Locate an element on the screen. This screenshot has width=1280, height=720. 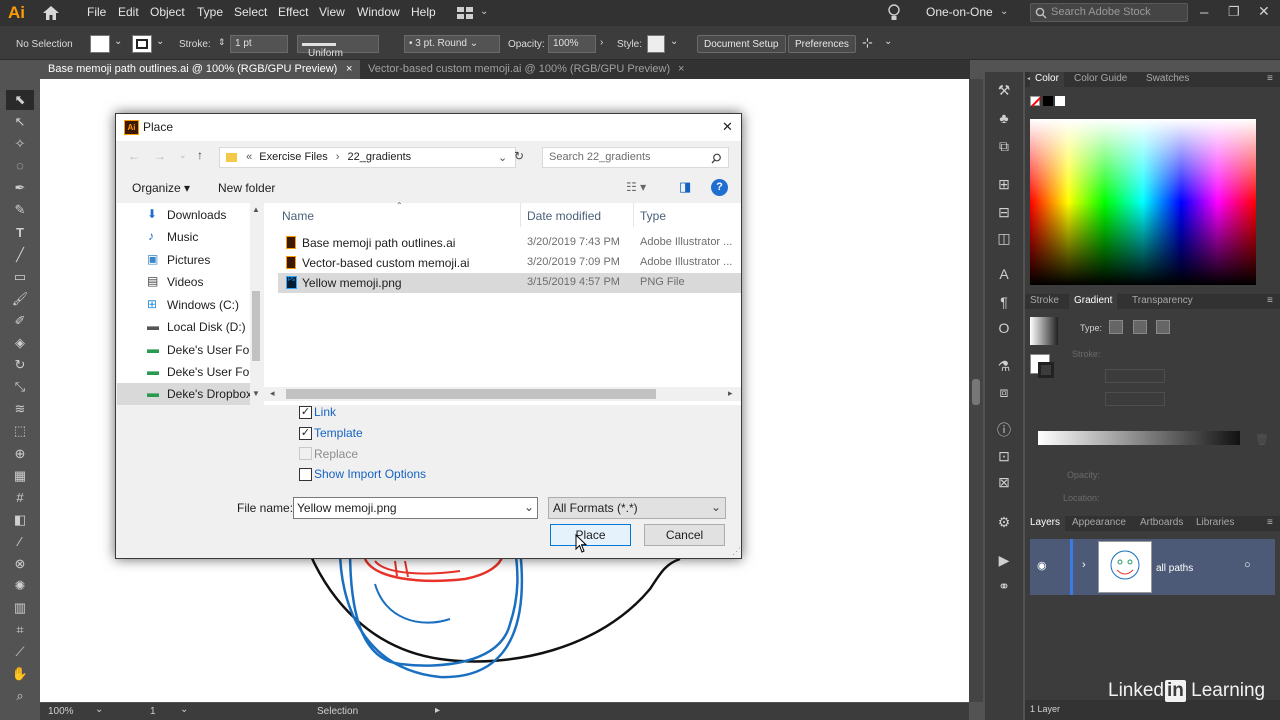
scroll-right-icon: ▸ is located at coordinates (730, 393).